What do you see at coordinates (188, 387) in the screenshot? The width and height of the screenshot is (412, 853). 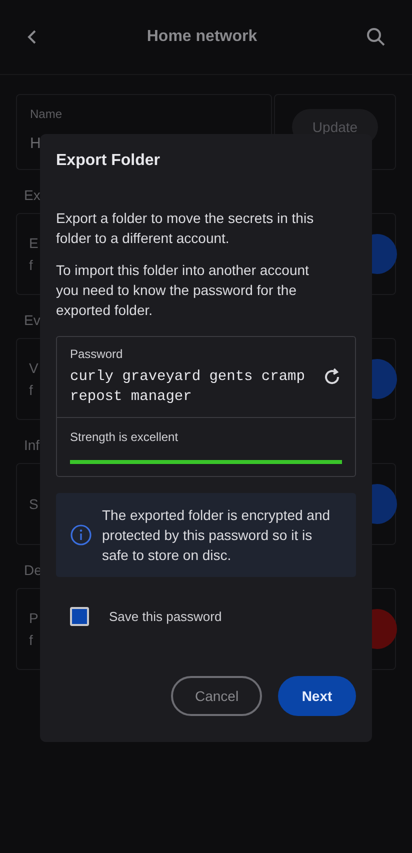 I see `password-value: curly graveyard gents cramp repost manager` at bounding box center [188, 387].